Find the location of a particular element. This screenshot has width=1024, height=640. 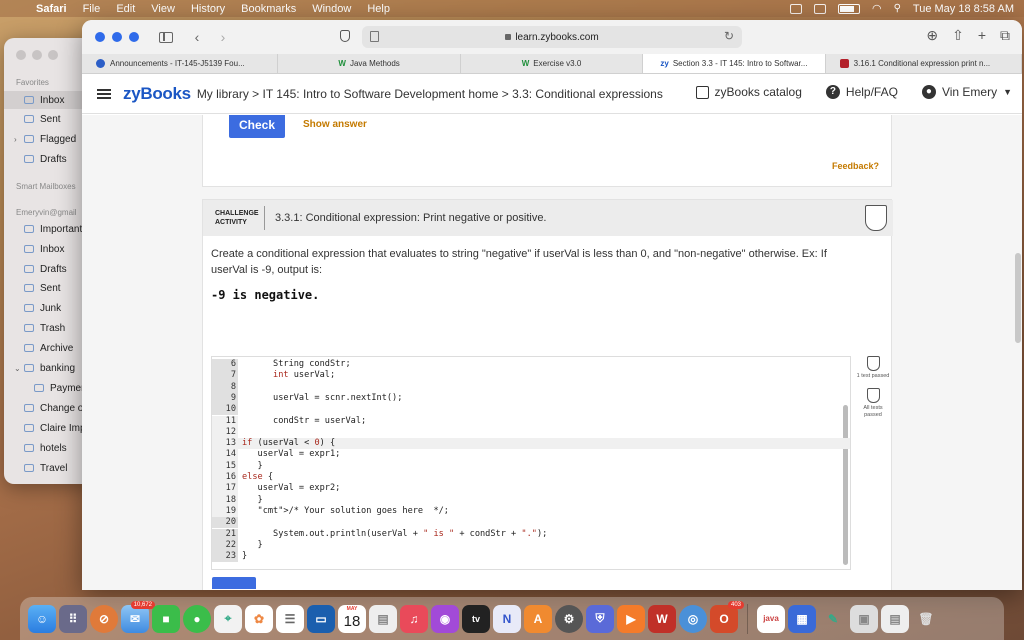

app-store-icon: A is located at coordinates (538, 618).